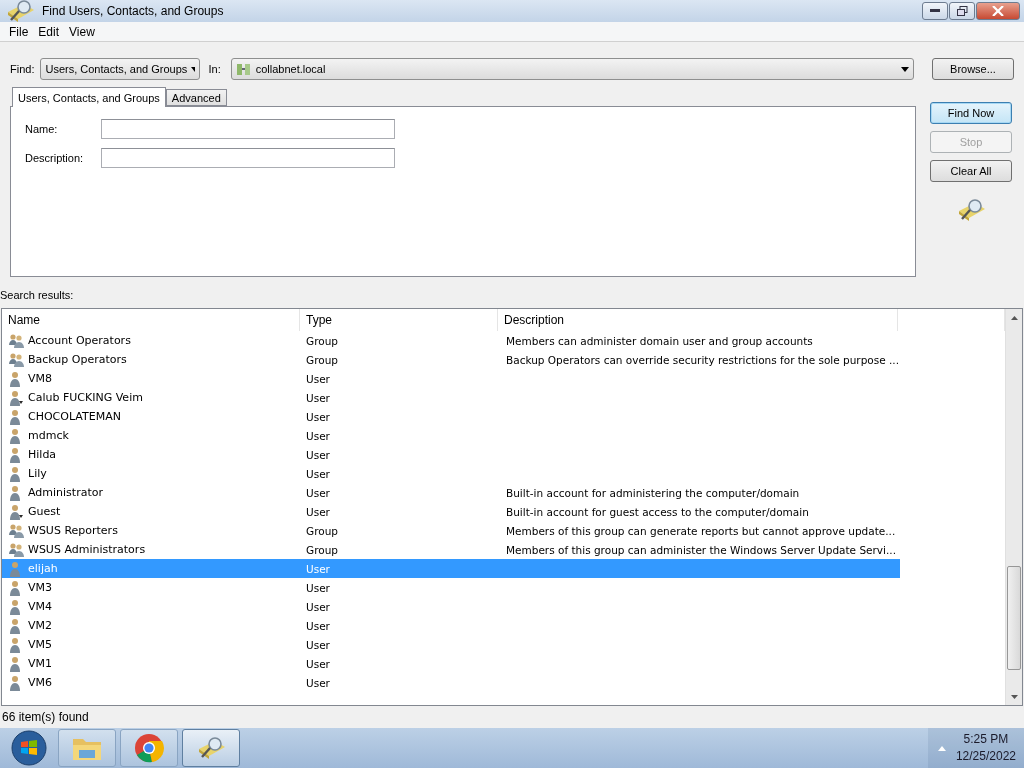  What do you see at coordinates (971, 113) in the screenshot?
I see `action-button: Find Now` at bounding box center [971, 113].